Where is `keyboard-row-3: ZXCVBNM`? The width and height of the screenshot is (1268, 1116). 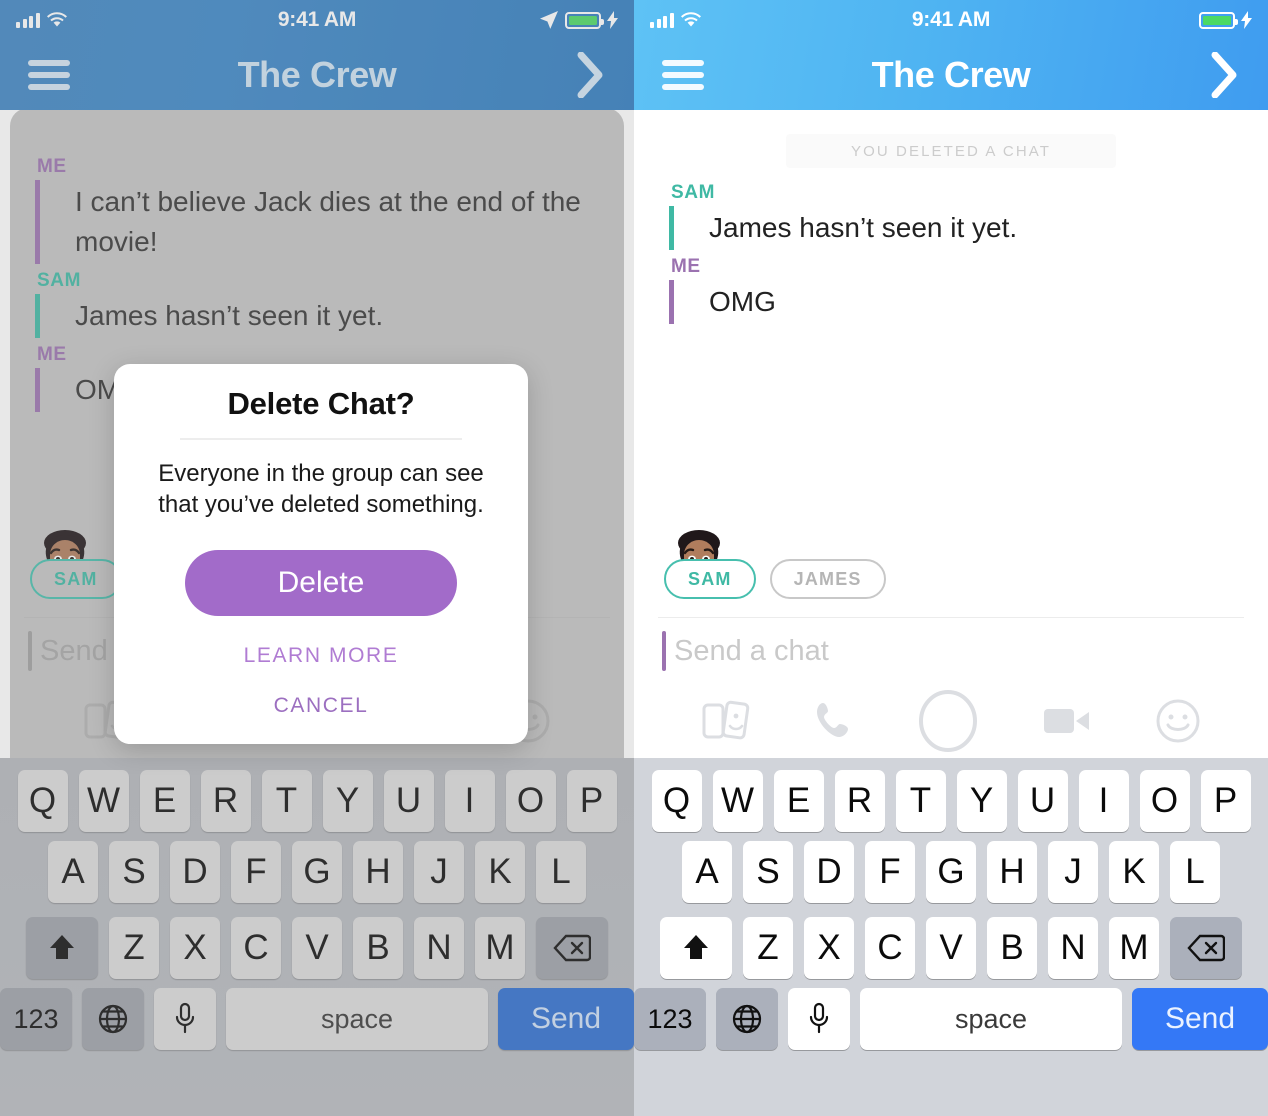
keyboard-row-3: ZXCVBNM is located at coordinates (951, 948).